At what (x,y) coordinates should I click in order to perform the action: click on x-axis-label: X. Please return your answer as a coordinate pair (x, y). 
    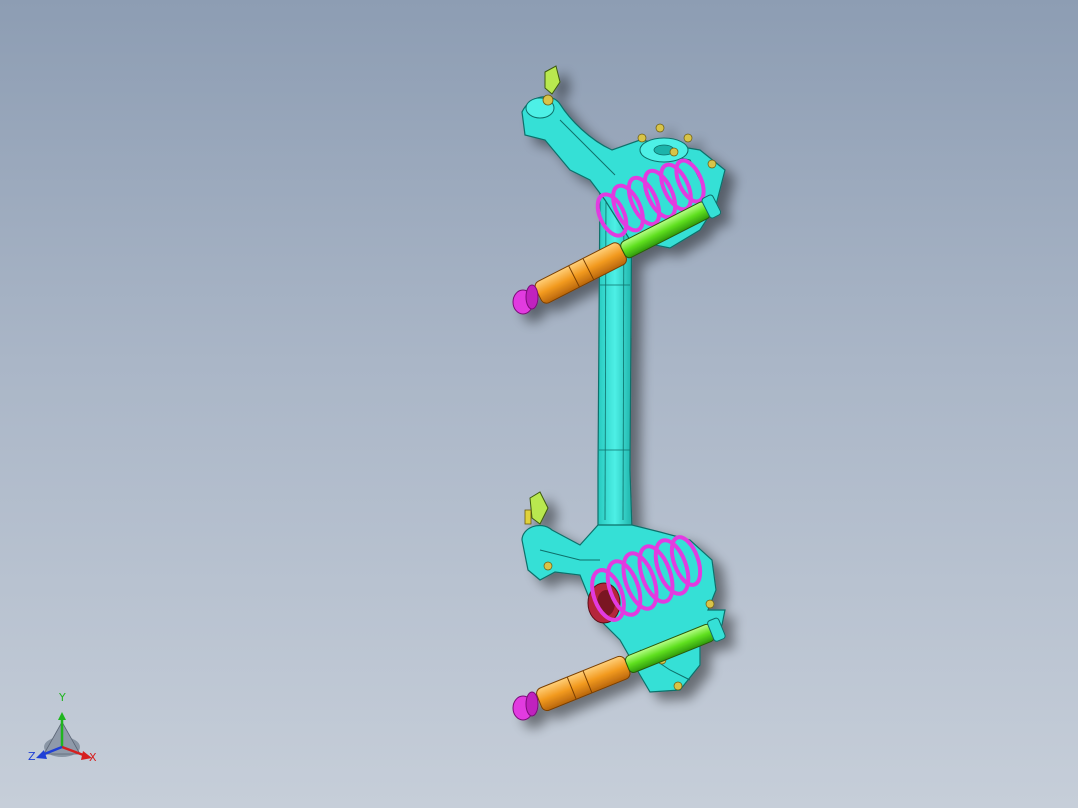
    Looking at the image, I should click on (93, 757).